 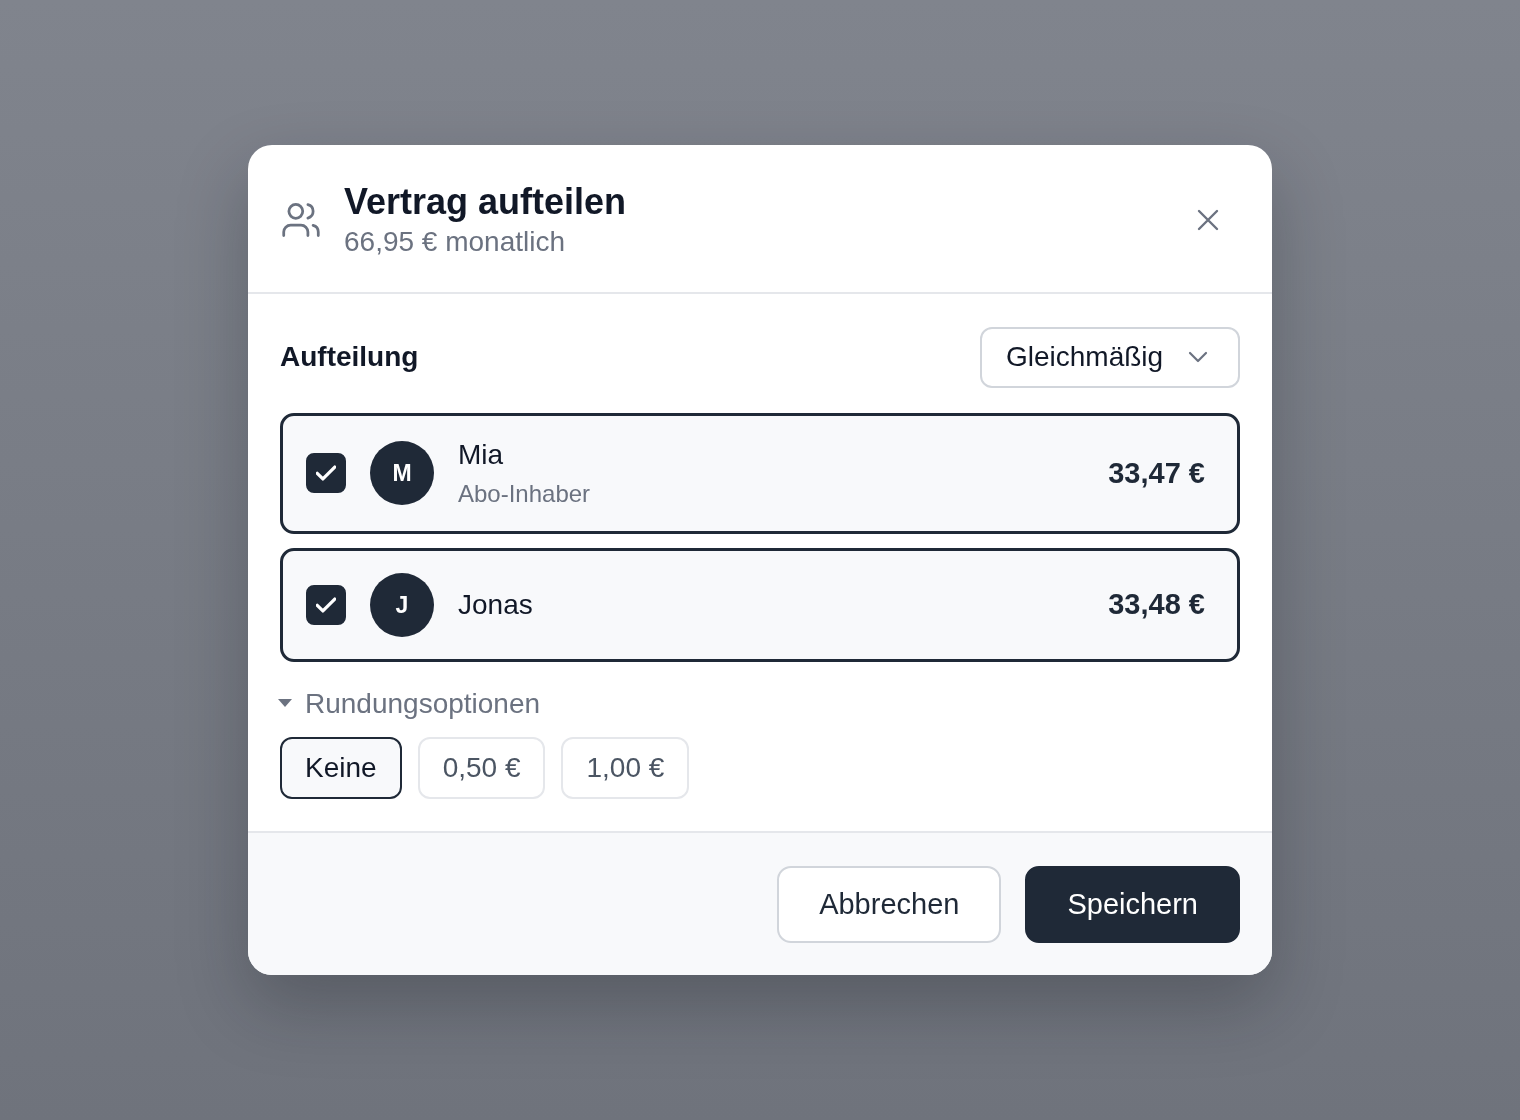 What do you see at coordinates (1156, 605) in the screenshot?
I see `amount: 33,48 €` at bounding box center [1156, 605].